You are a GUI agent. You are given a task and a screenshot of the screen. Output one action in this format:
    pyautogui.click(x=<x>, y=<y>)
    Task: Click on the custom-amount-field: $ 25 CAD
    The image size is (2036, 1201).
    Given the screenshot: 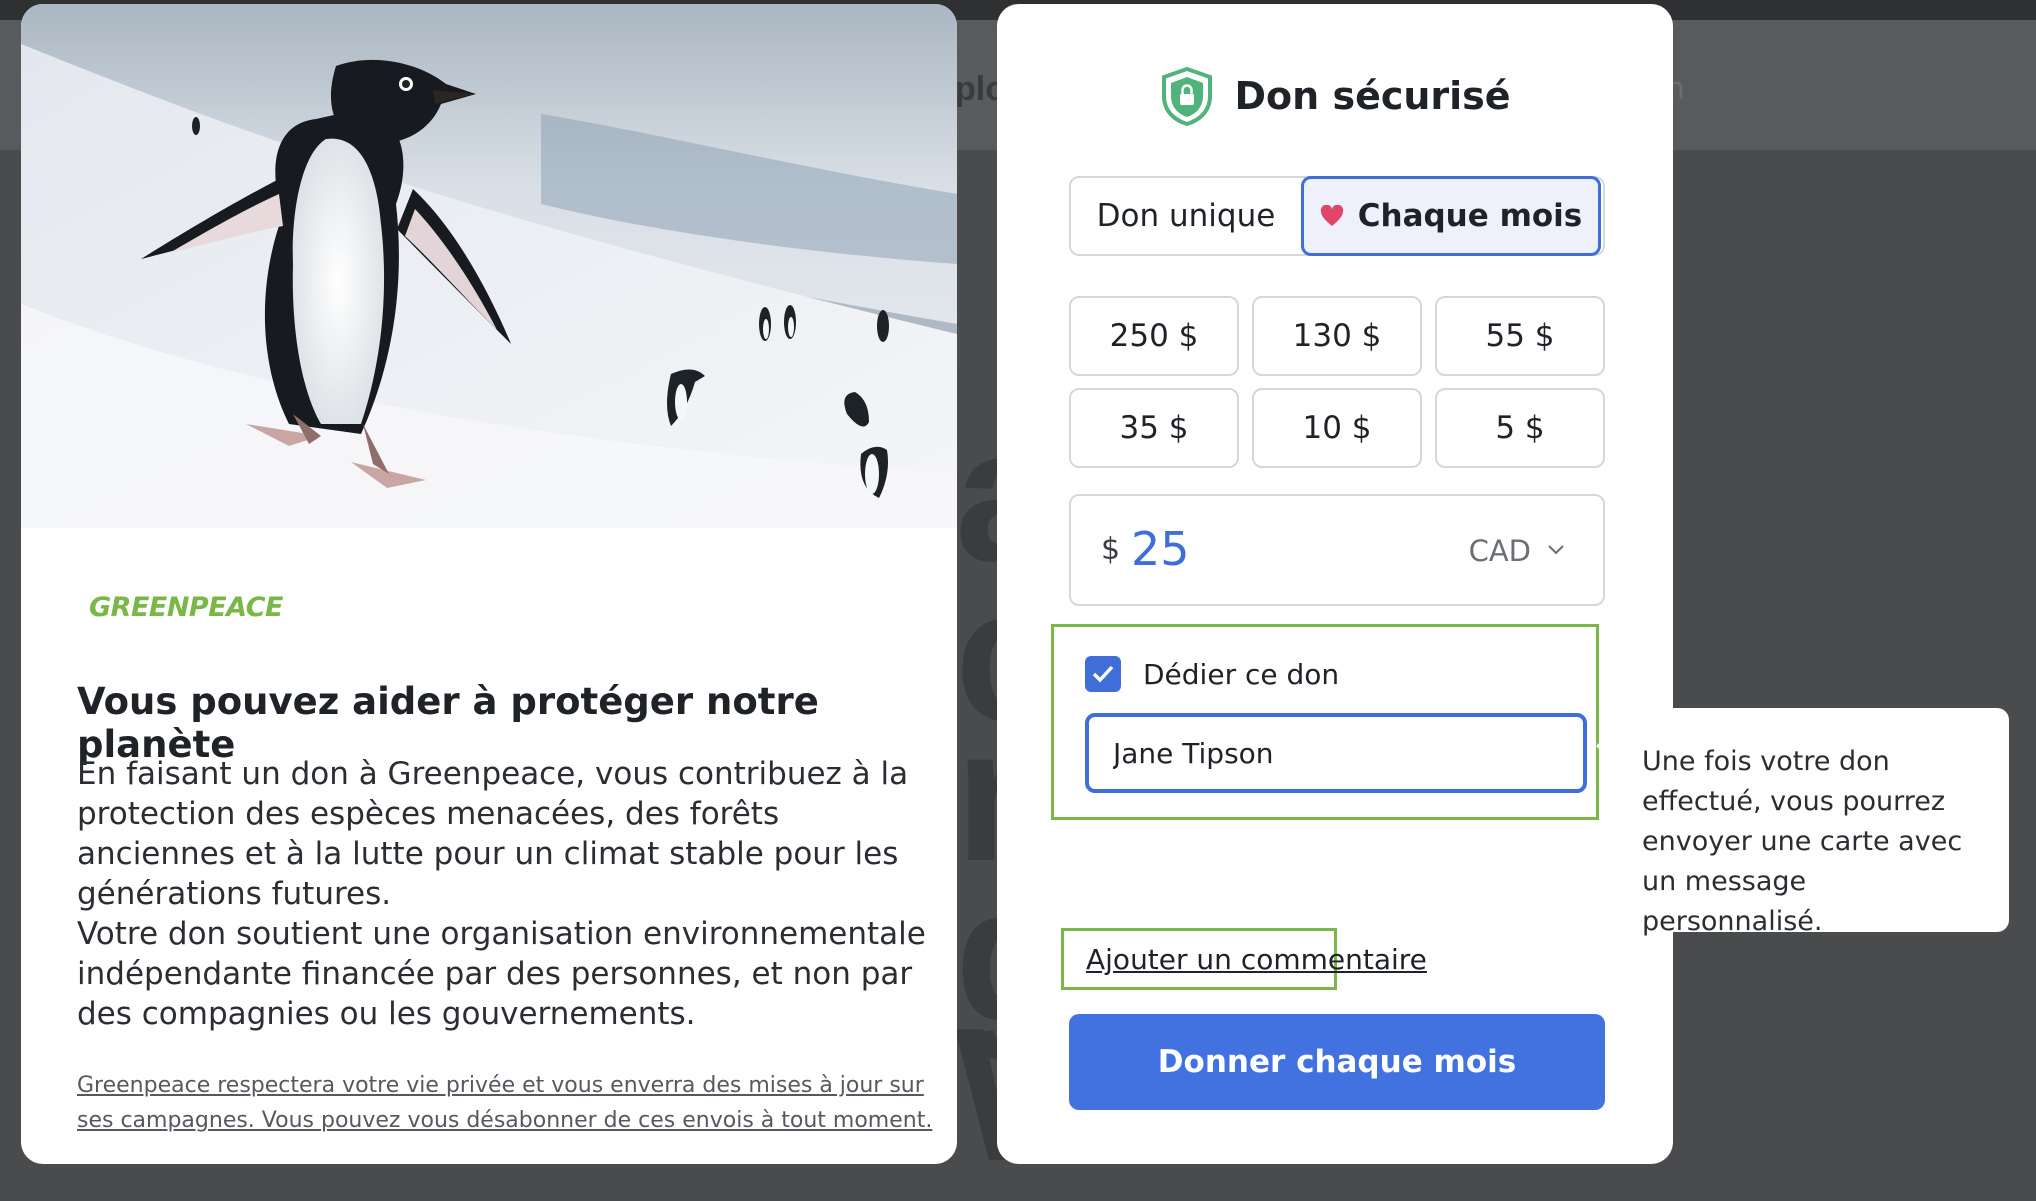 What is the action you would take?
    pyautogui.click(x=1337, y=550)
    